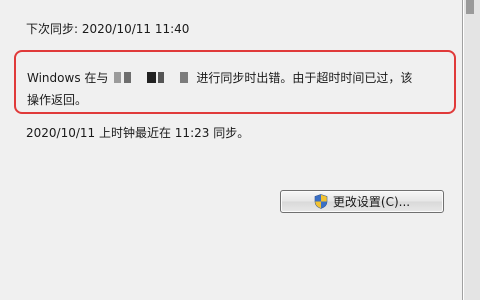  I want to click on next-sync-text: 下次同步: 2020/10/11 11:40, so click(108, 29).